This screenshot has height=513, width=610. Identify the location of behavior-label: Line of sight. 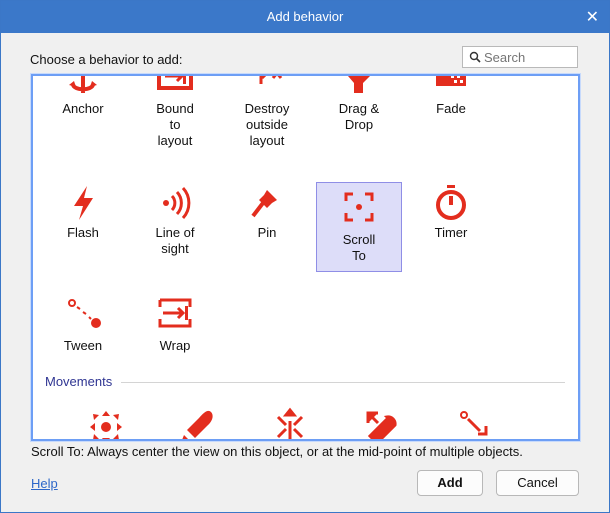
(175, 240).